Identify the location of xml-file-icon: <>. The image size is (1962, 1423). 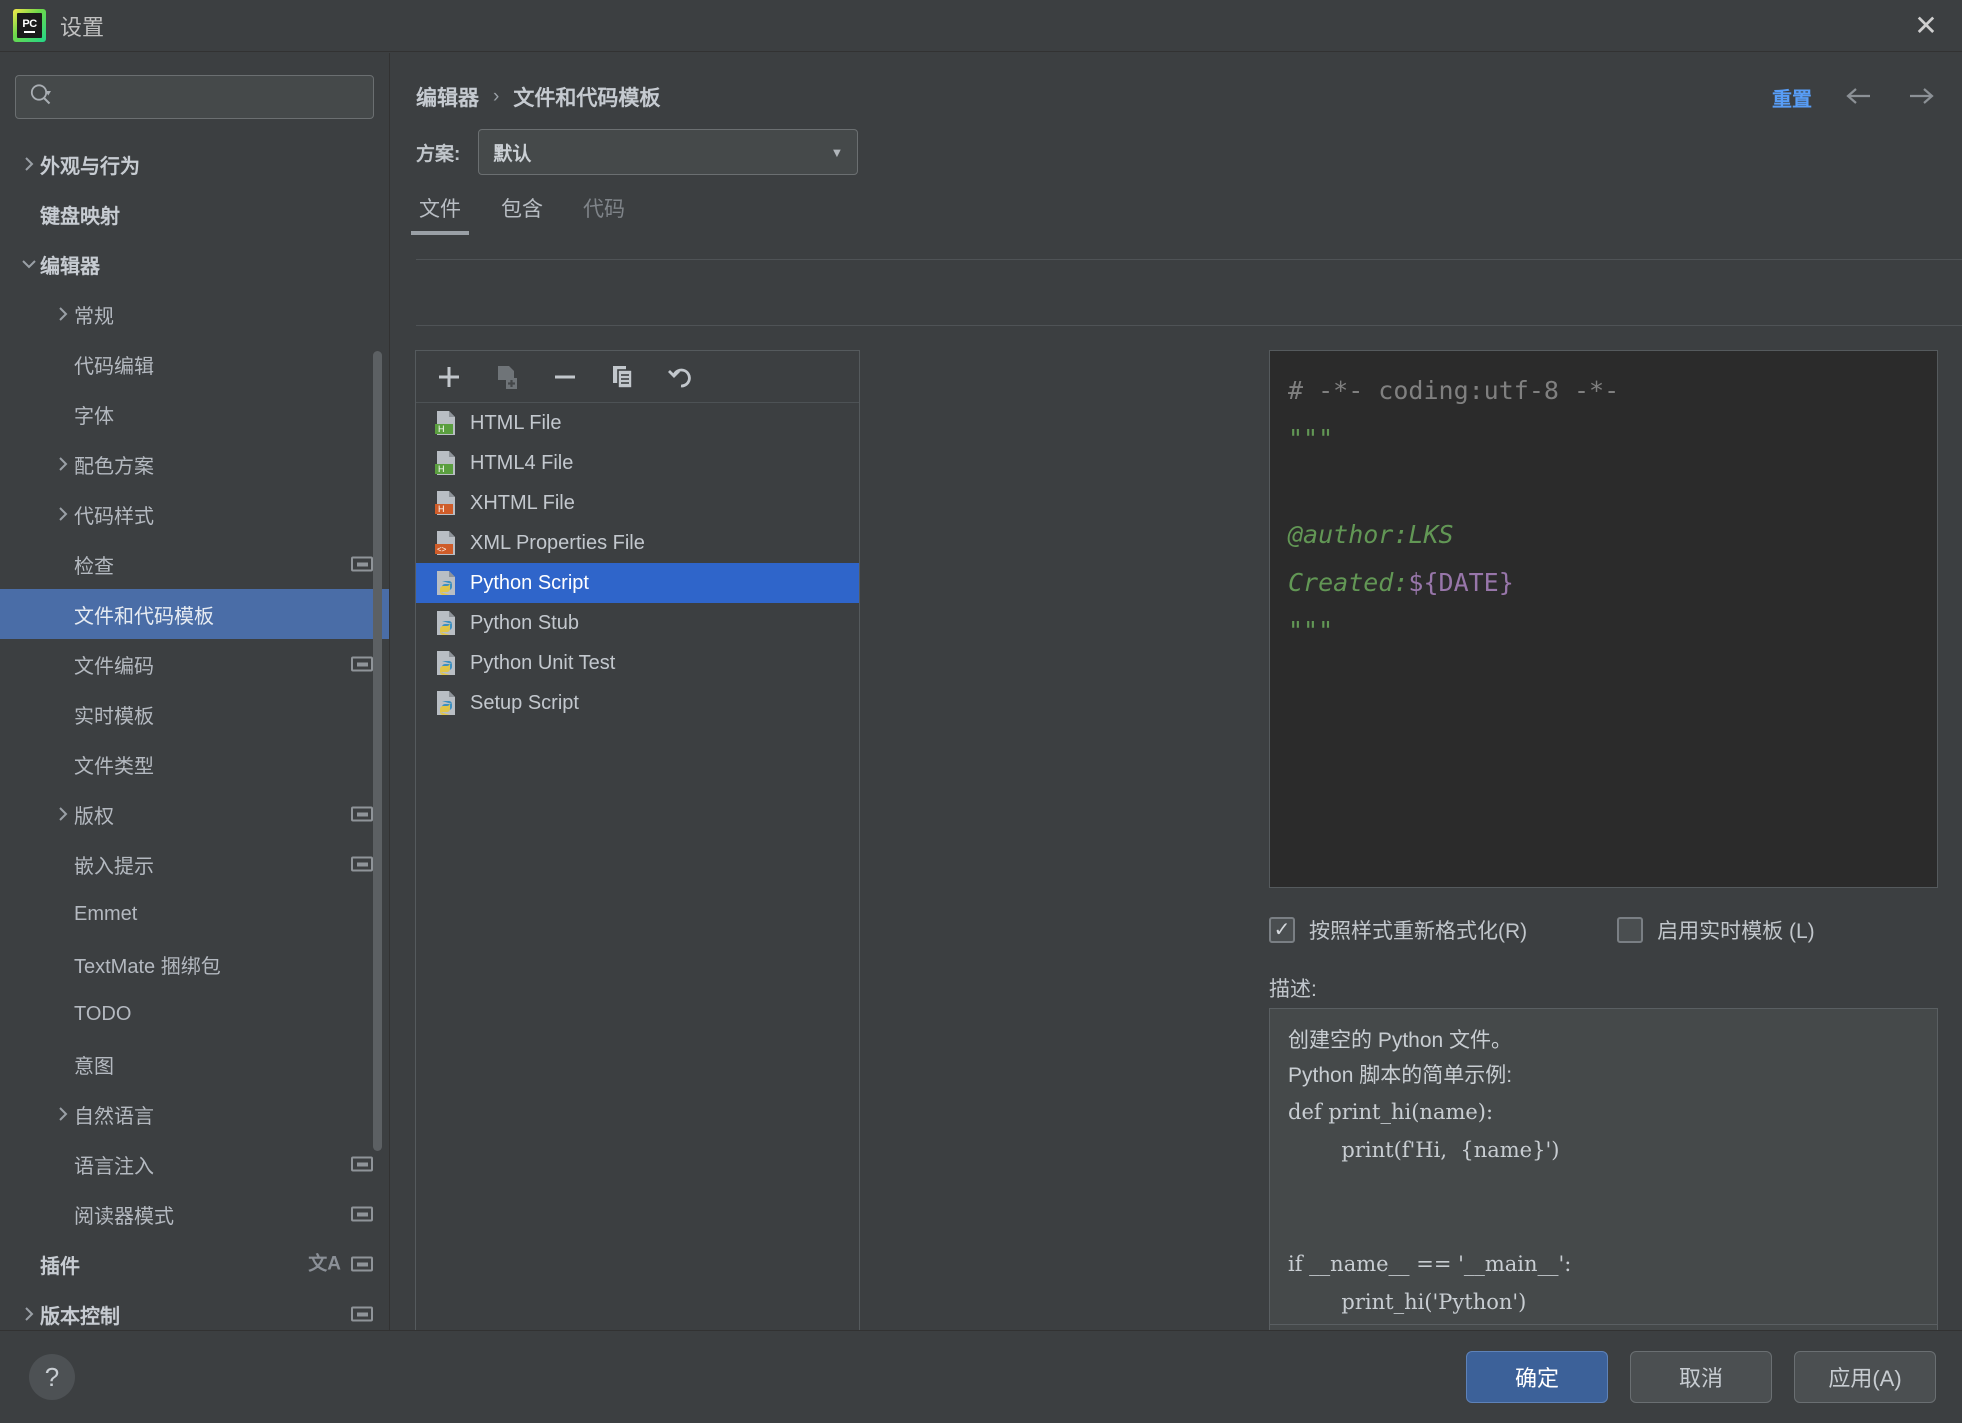
(446, 543).